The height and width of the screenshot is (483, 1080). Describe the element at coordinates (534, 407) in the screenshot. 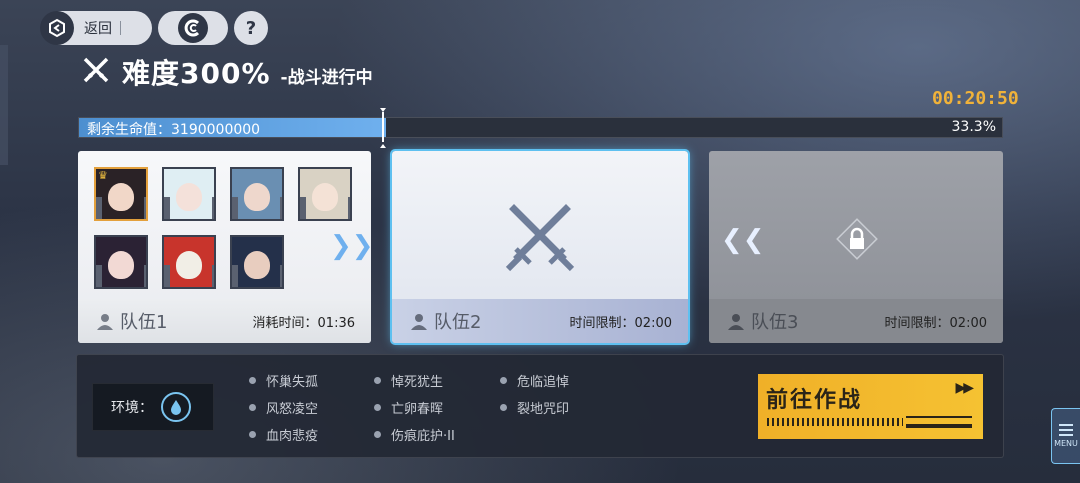

I see `buff-item: 裂地咒印` at that location.